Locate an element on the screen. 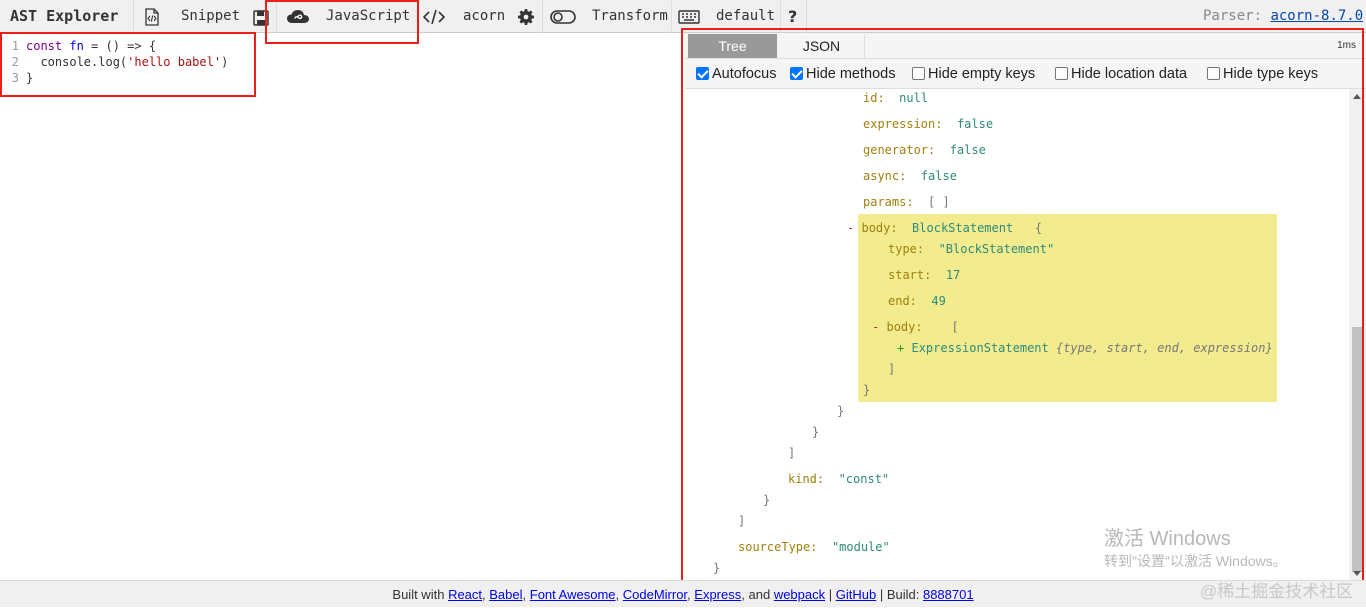 This screenshot has width=1366, height=608. transform-menu: Transform is located at coordinates (630, 16).